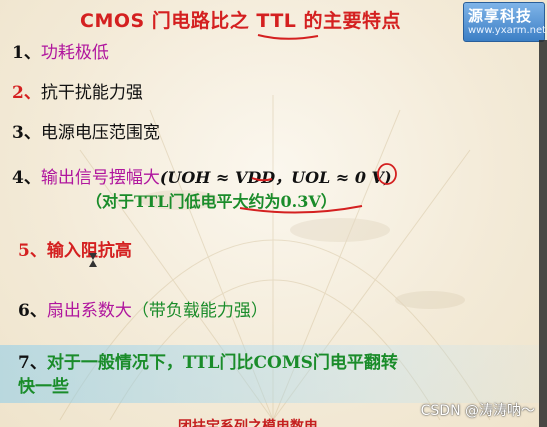 The height and width of the screenshot is (427, 547). Describe the element at coordinates (288, 37) in the screenshot. I see `underline-ttl` at that location.